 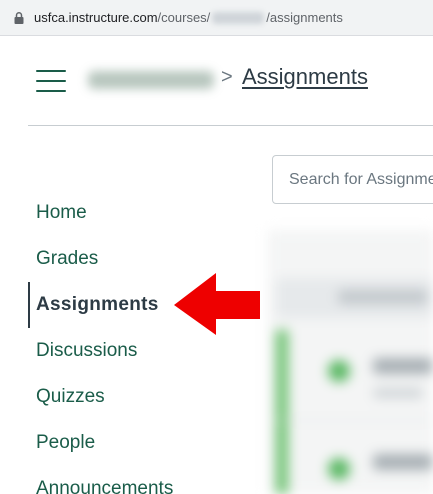 What do you see at coordinates (151, 80) in the screenshot?
I see `breadcrumb-course-link-redacted` at bounding box center [151, 80].